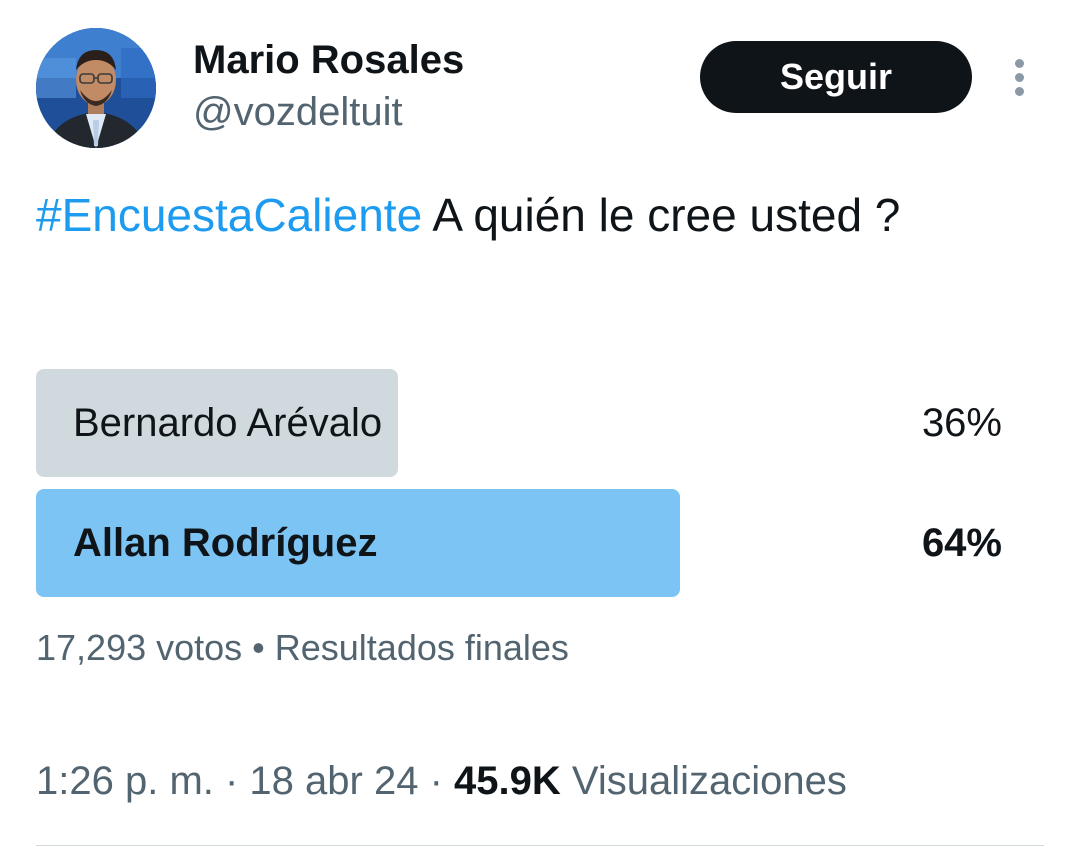 The height and width of the screenshot is (862, 1080). Describe the element at coordinates (139, 647) in the screenshot. I see `poll-vote-count: 17,293 votos` at that location.